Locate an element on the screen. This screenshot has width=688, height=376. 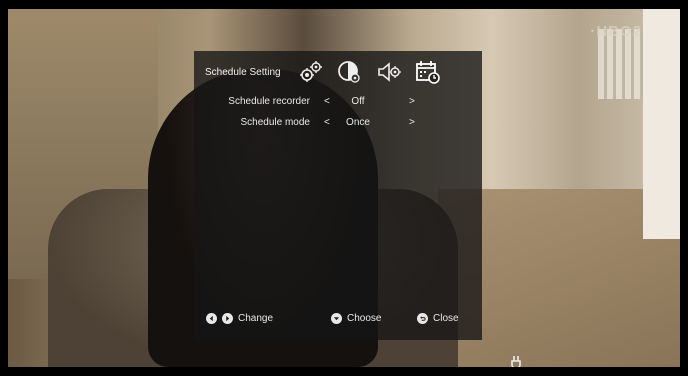
choose-label: Choose is located at coordinates (364, 318).